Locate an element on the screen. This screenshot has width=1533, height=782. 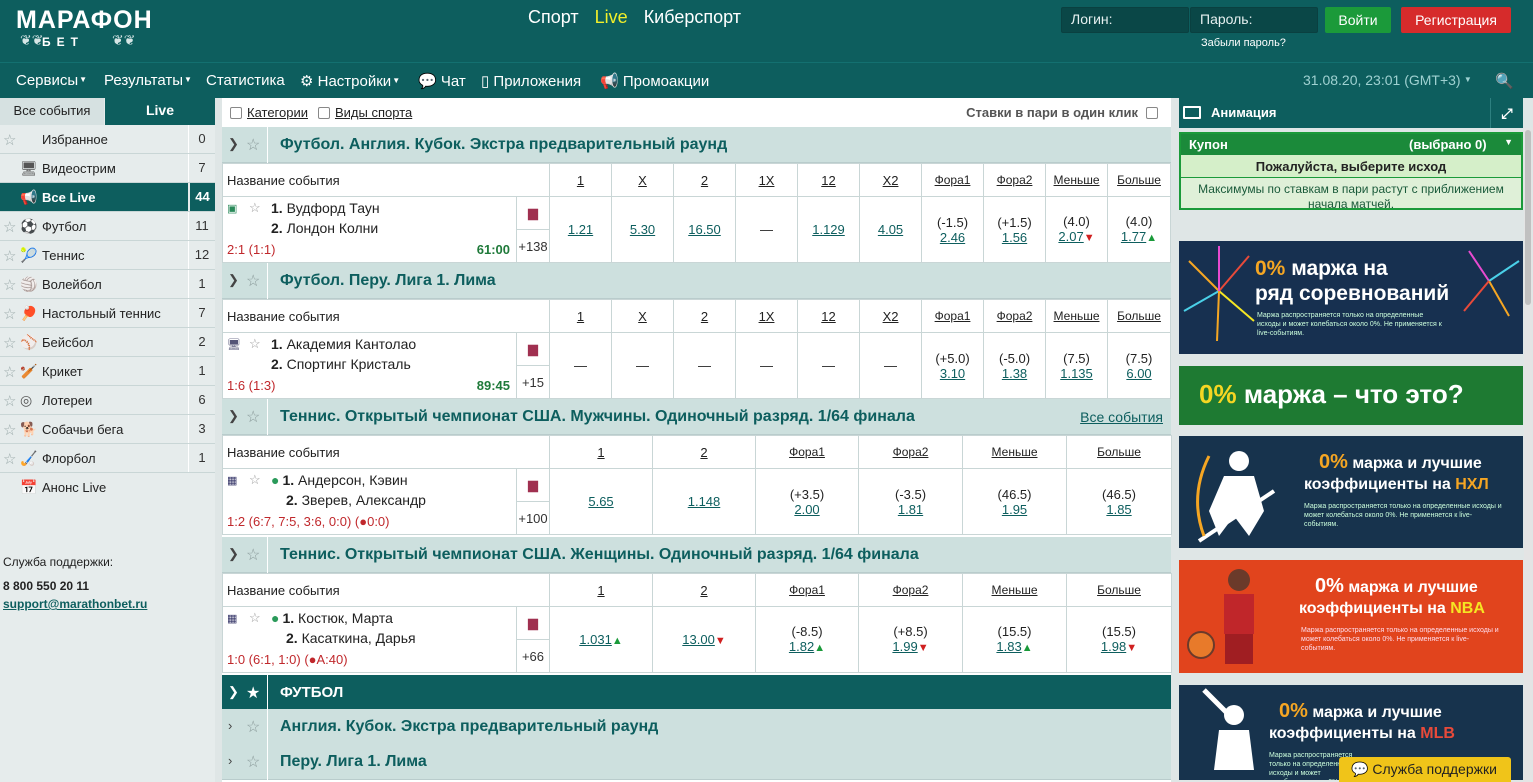
odds: 2.00 is located at coordinates (806, 509).